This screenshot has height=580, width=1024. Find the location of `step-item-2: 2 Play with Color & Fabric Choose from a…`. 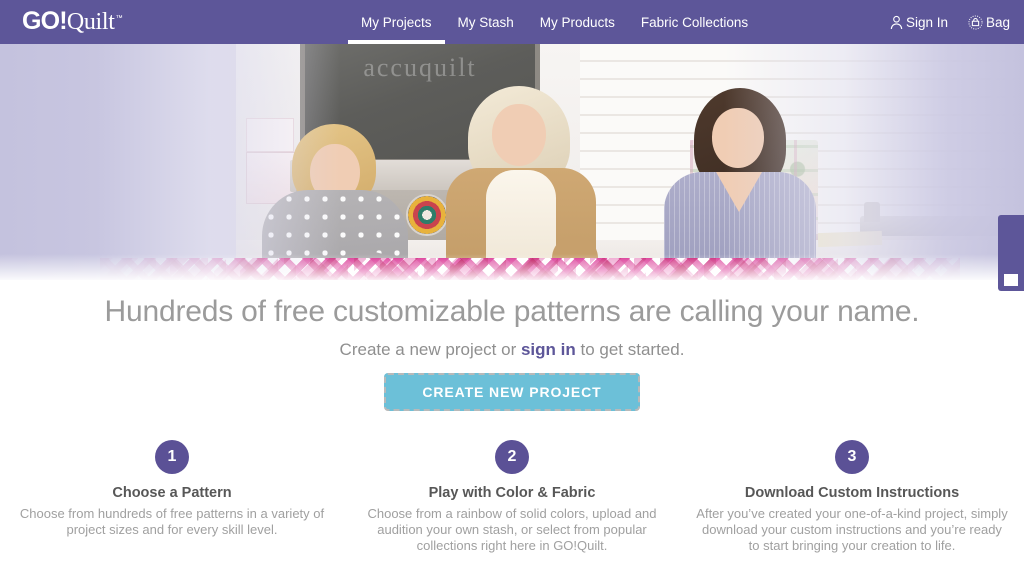

step-item-2: 2 Play with Color & Fabric Choose from a… is located at coordinates (512, 497).